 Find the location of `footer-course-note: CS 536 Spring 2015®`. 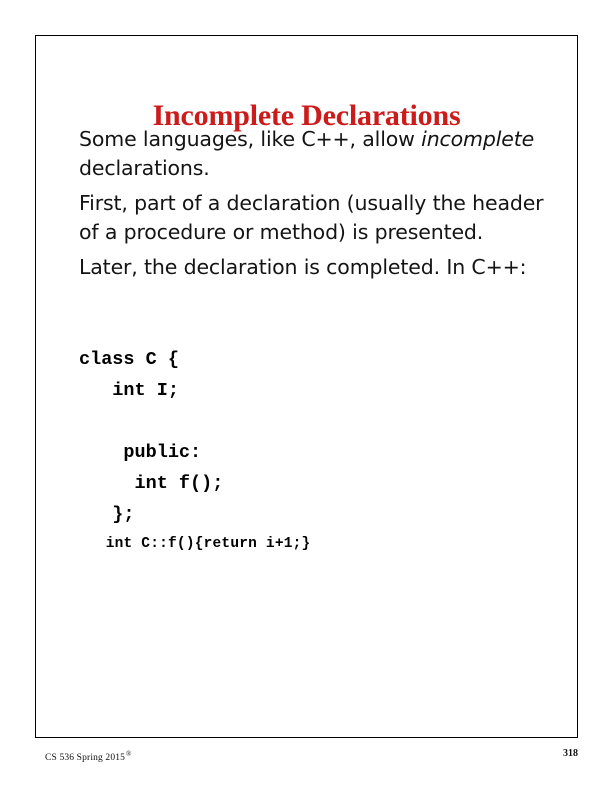

footer-course-note: CS 536 Spring 2015® is located at coordinates (88, 756).